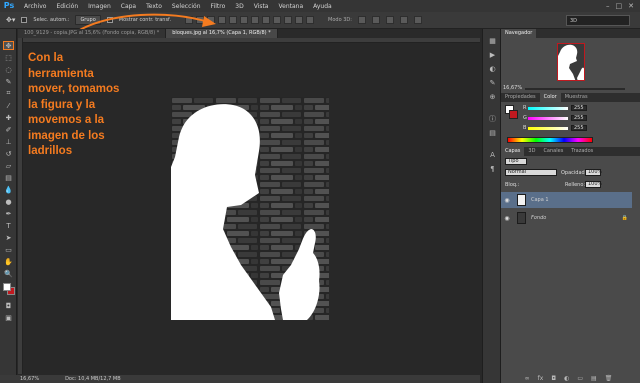 This screenshot has height=383, width=640. Describe the element at coordinates (492, 97) in the screenshot. I see `clone-source-icon: ⊕` at that location.